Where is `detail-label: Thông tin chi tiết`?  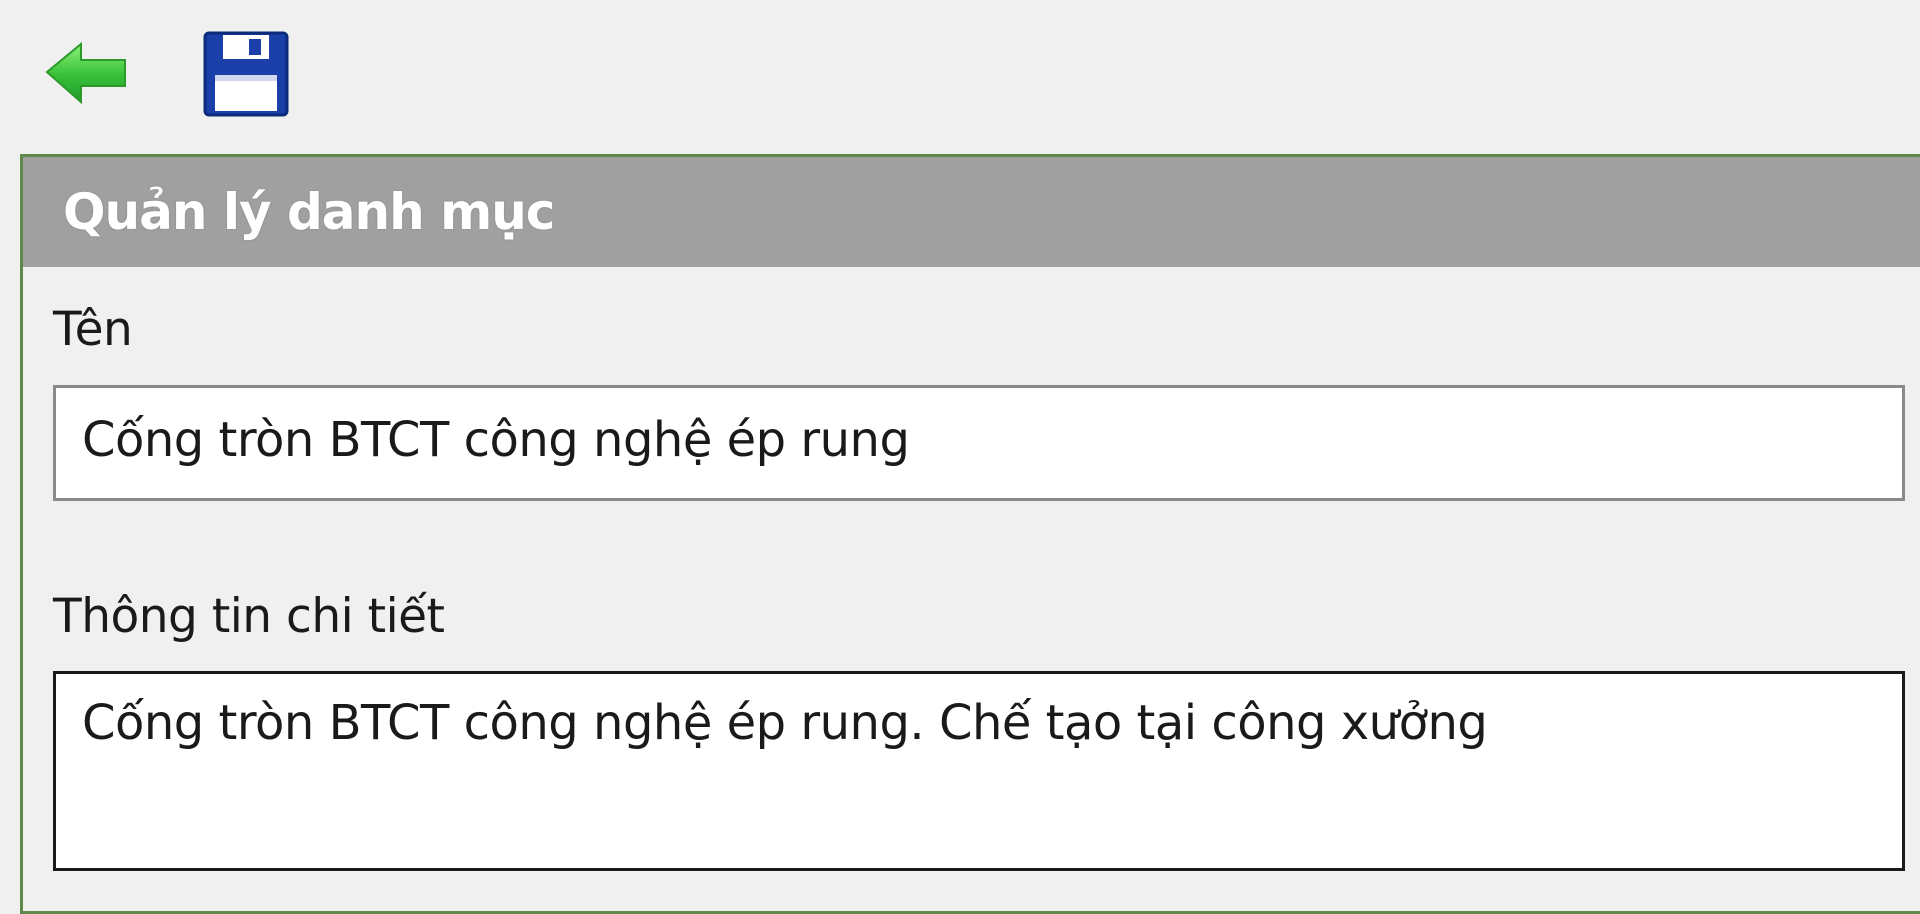 detail-label: Thông tin chi tiết is located at coordinates (249, 616).